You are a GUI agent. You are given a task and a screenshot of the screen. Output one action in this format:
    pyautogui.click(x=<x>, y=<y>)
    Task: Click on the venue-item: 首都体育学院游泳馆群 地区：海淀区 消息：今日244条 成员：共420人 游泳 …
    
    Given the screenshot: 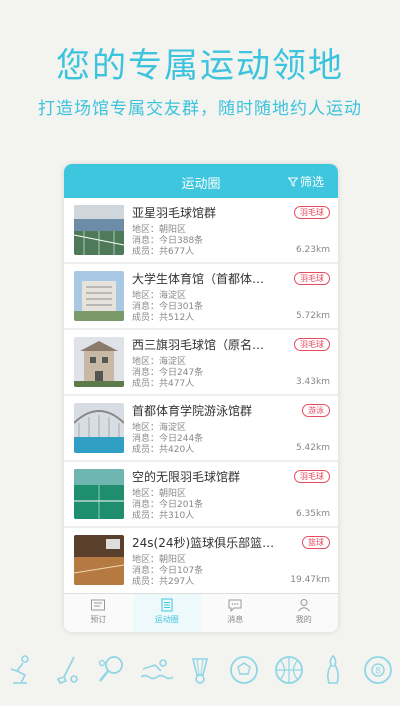 What is the action you would take?
    pyautogui.click(x=201, y=428)
    